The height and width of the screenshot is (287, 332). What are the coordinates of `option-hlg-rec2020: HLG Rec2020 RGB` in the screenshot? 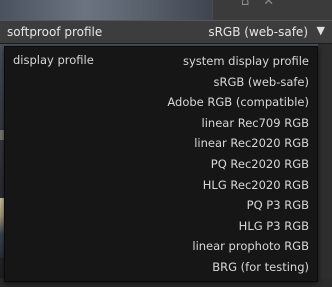 It's located at (199, 186).